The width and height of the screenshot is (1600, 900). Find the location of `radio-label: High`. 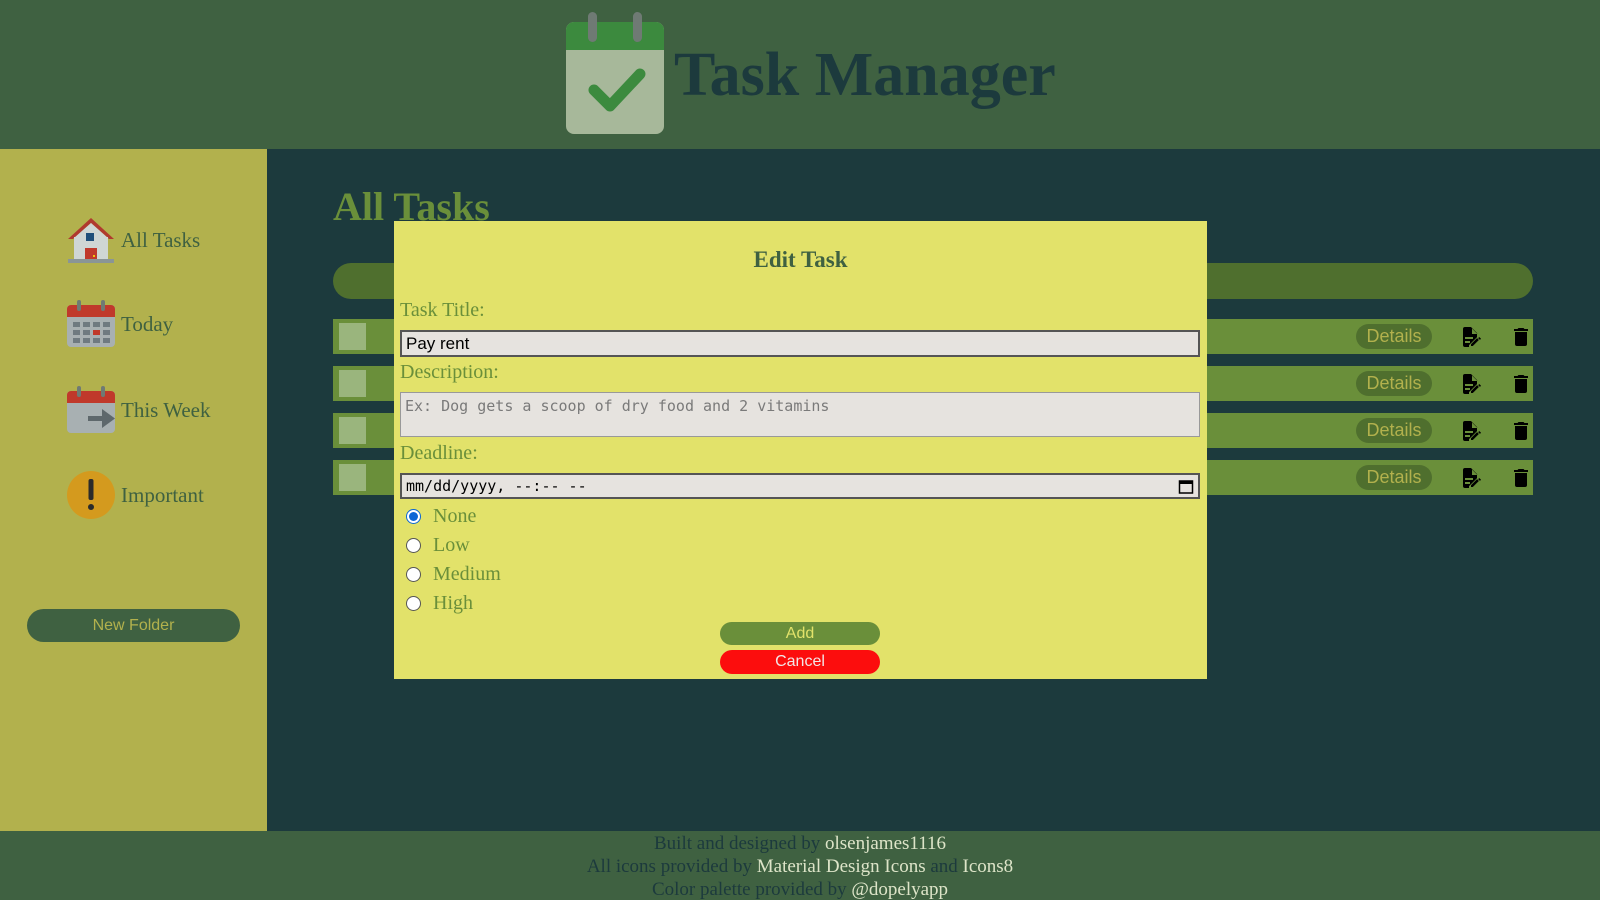

radio-label: High is located at coordinates (453, 602).